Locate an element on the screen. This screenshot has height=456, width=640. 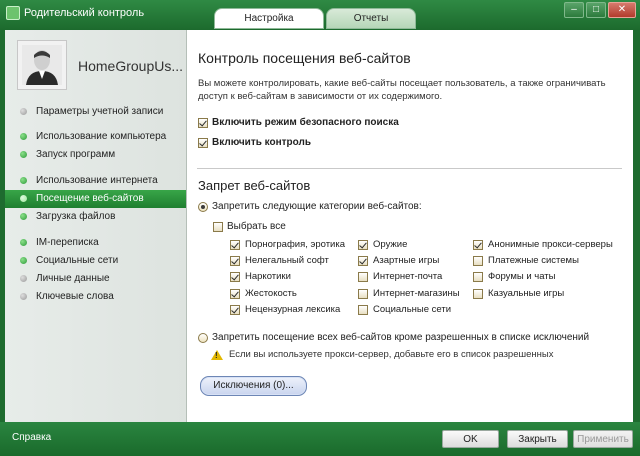
sidebar-item-im: IM-переписка is located at coordinates (95, 243).